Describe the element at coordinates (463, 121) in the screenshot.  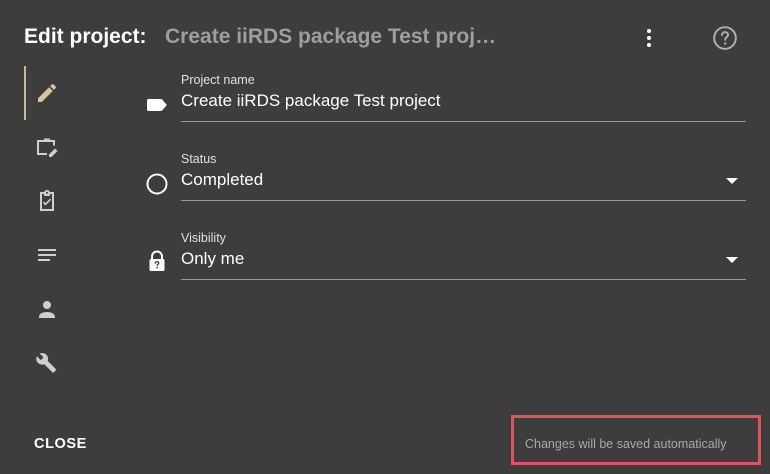
I see `project-name-underline` at that location.